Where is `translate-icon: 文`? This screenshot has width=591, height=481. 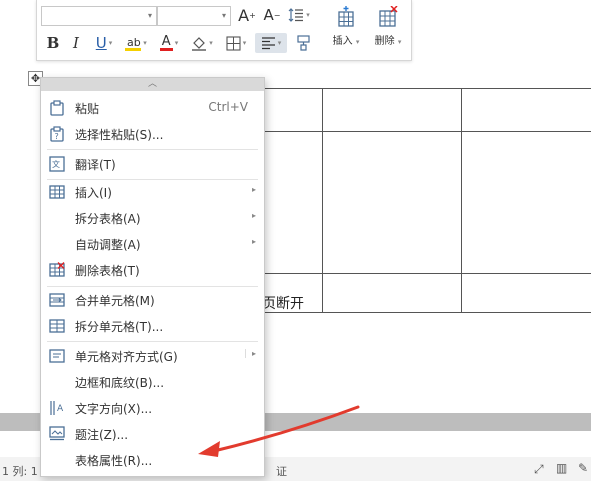 translate-icon: 文 is located at coordinates (57, 164).